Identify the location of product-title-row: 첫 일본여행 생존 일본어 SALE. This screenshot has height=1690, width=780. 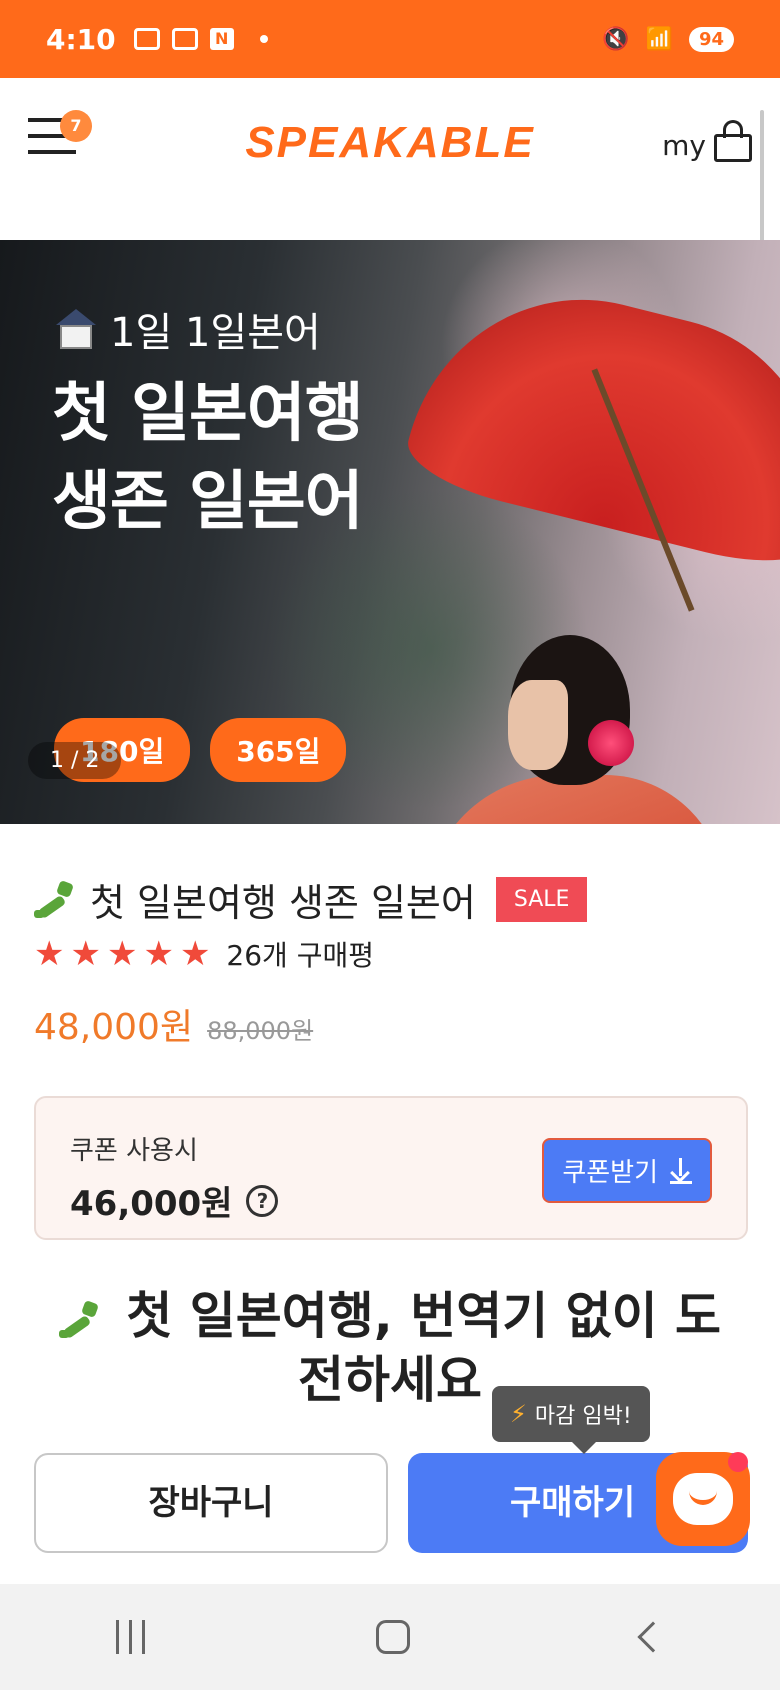
(311, 899).